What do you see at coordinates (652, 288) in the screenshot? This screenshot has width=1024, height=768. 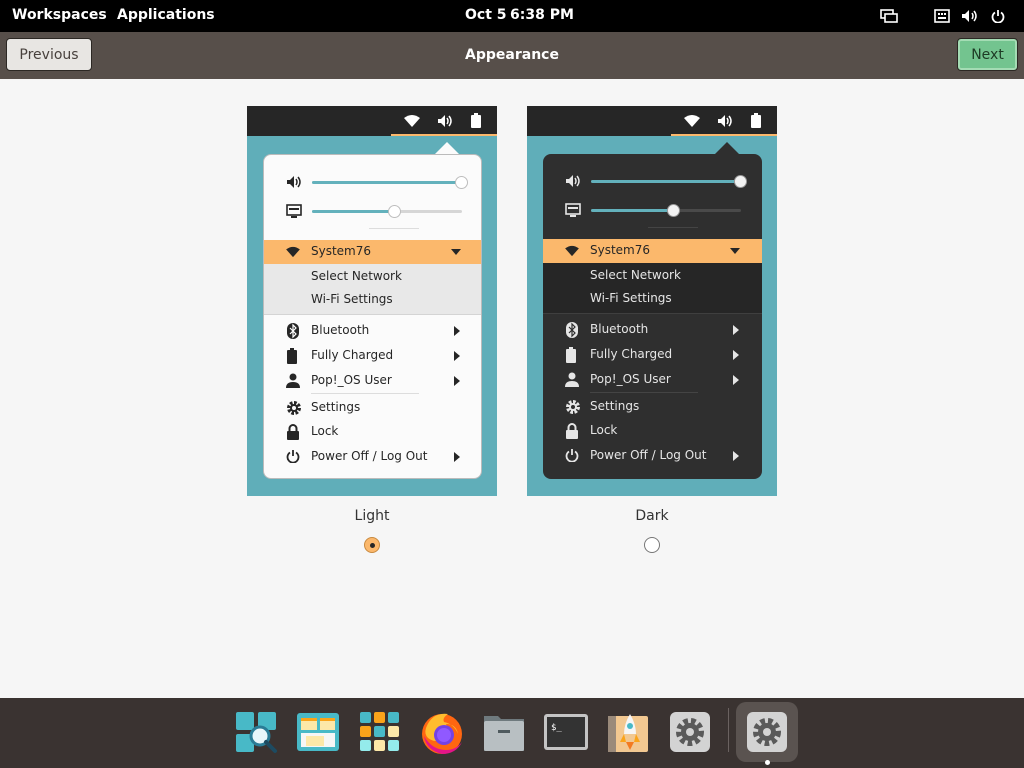 I see `network-submenu: Select Network Wi-Fi Settings` at bounding box center [652, 288].